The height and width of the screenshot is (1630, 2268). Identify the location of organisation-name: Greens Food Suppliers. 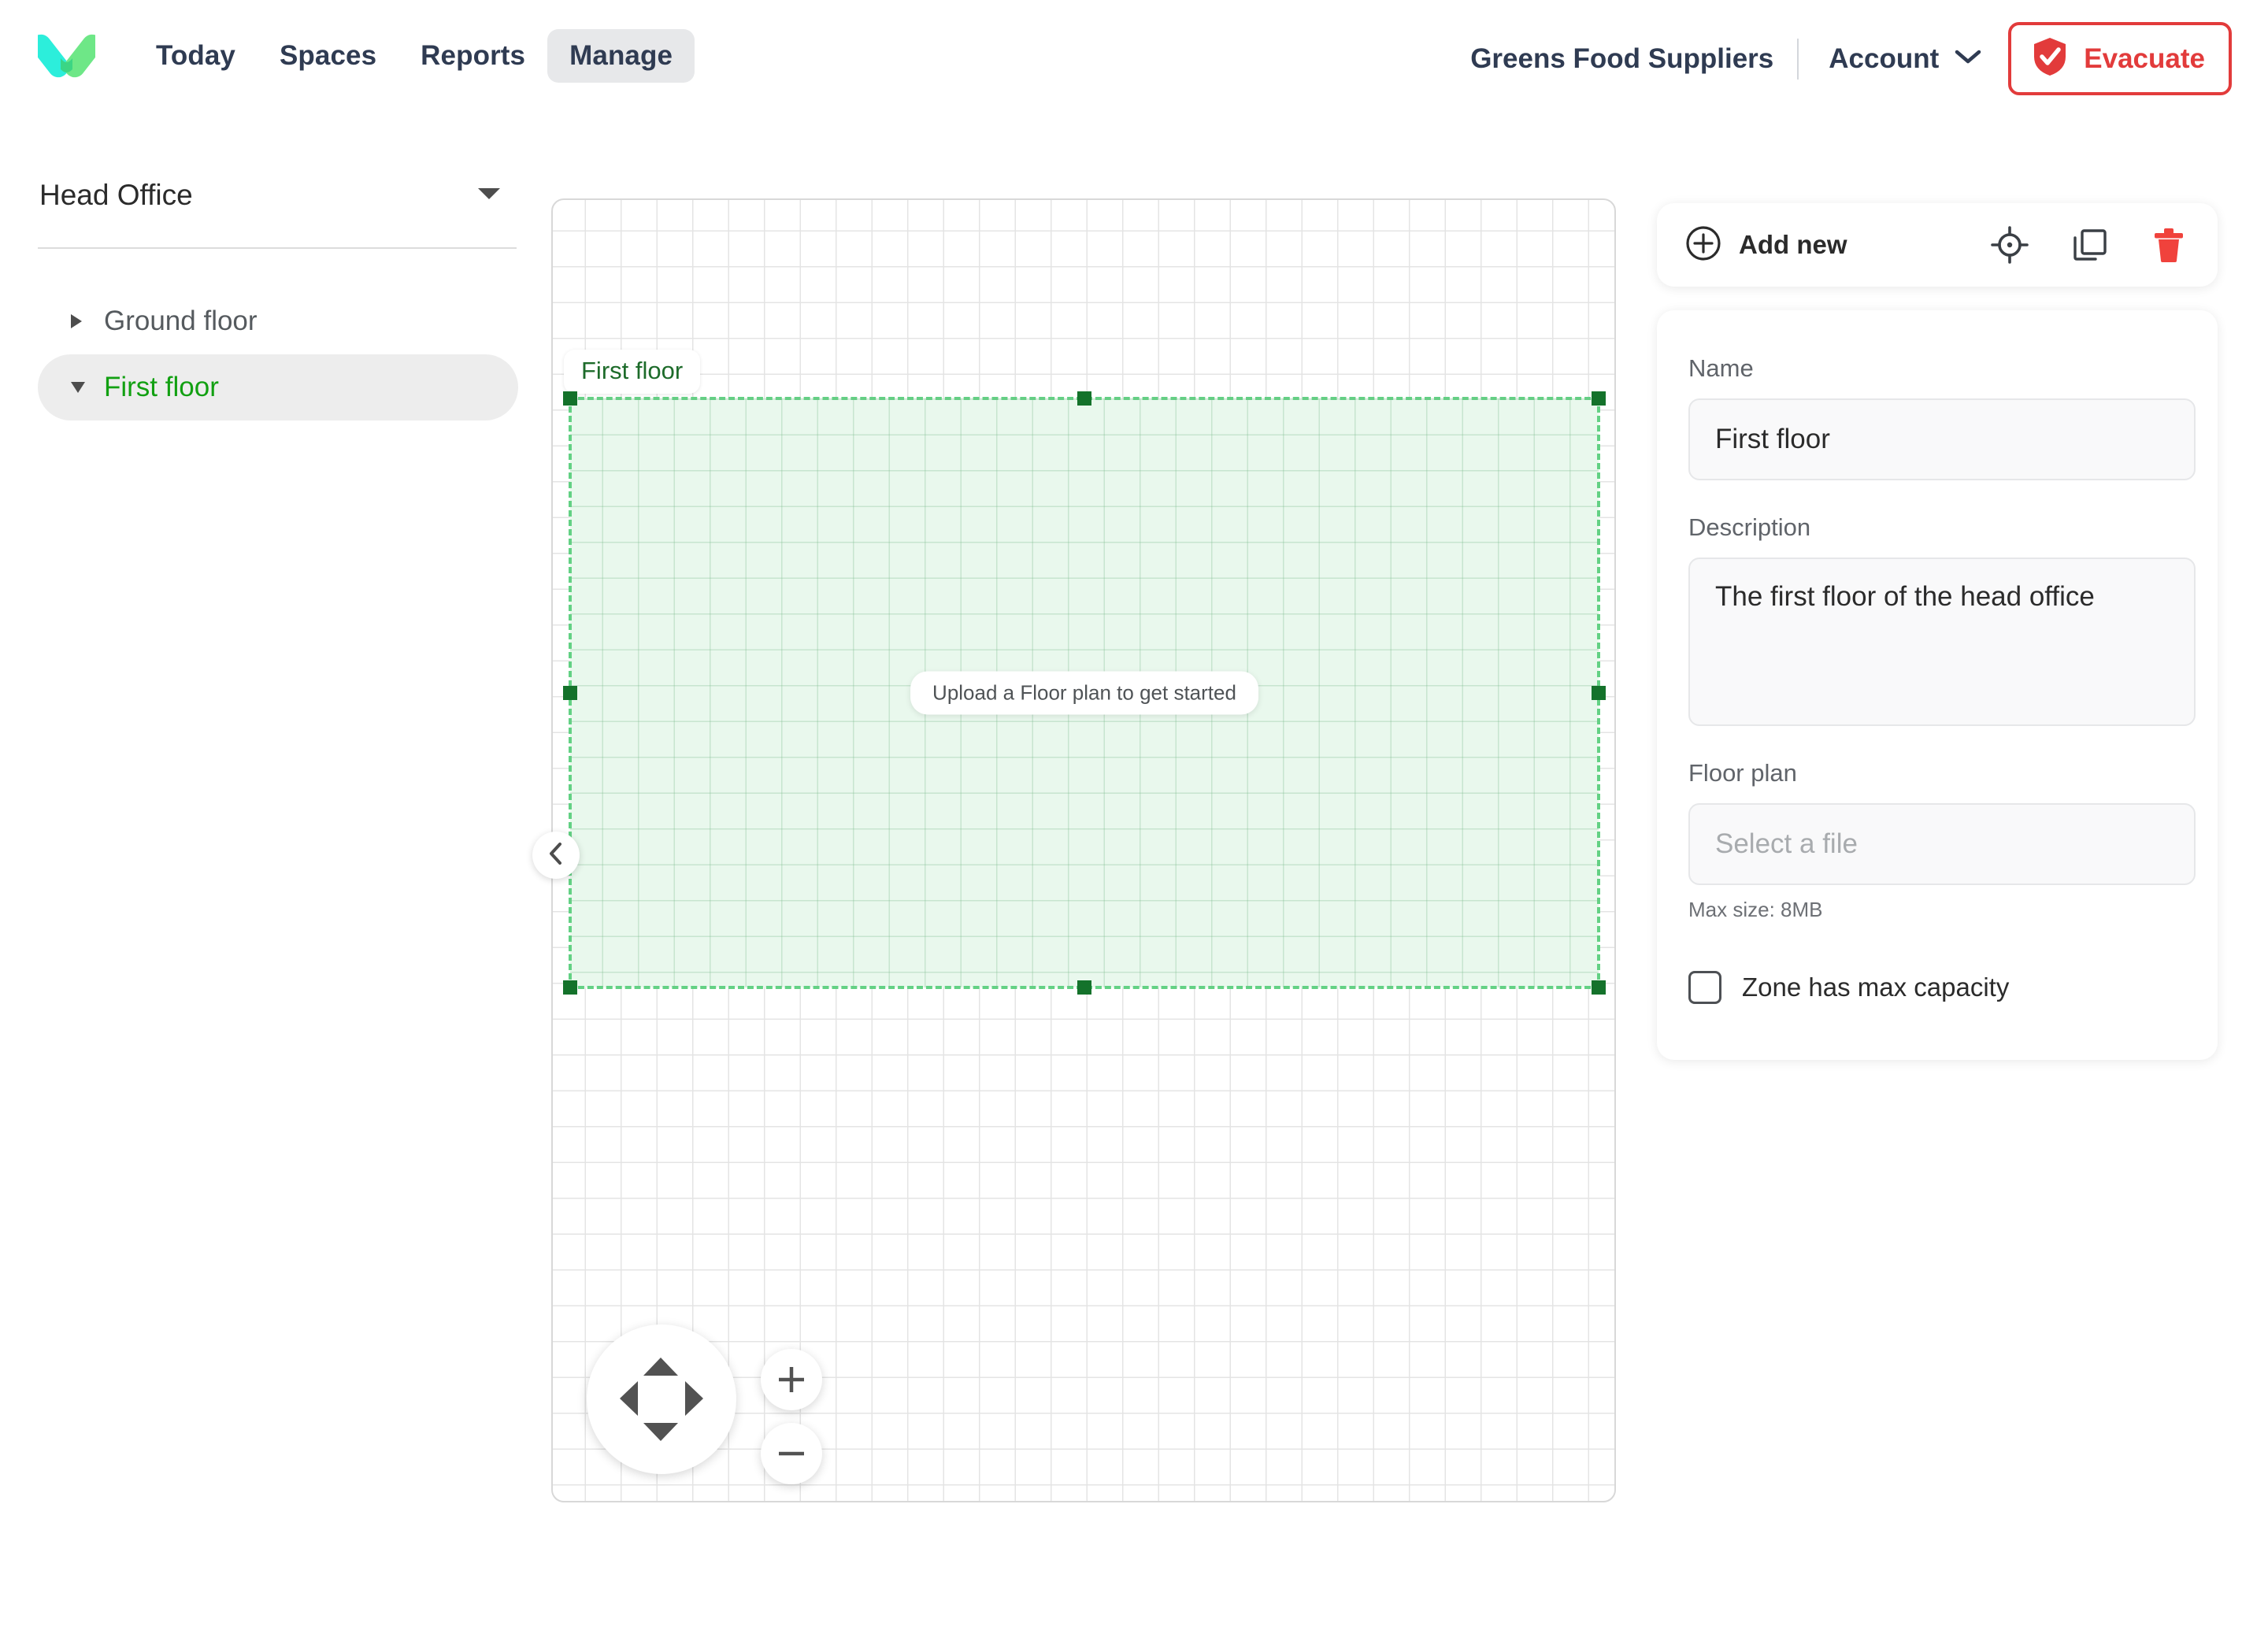
(1622, 59).